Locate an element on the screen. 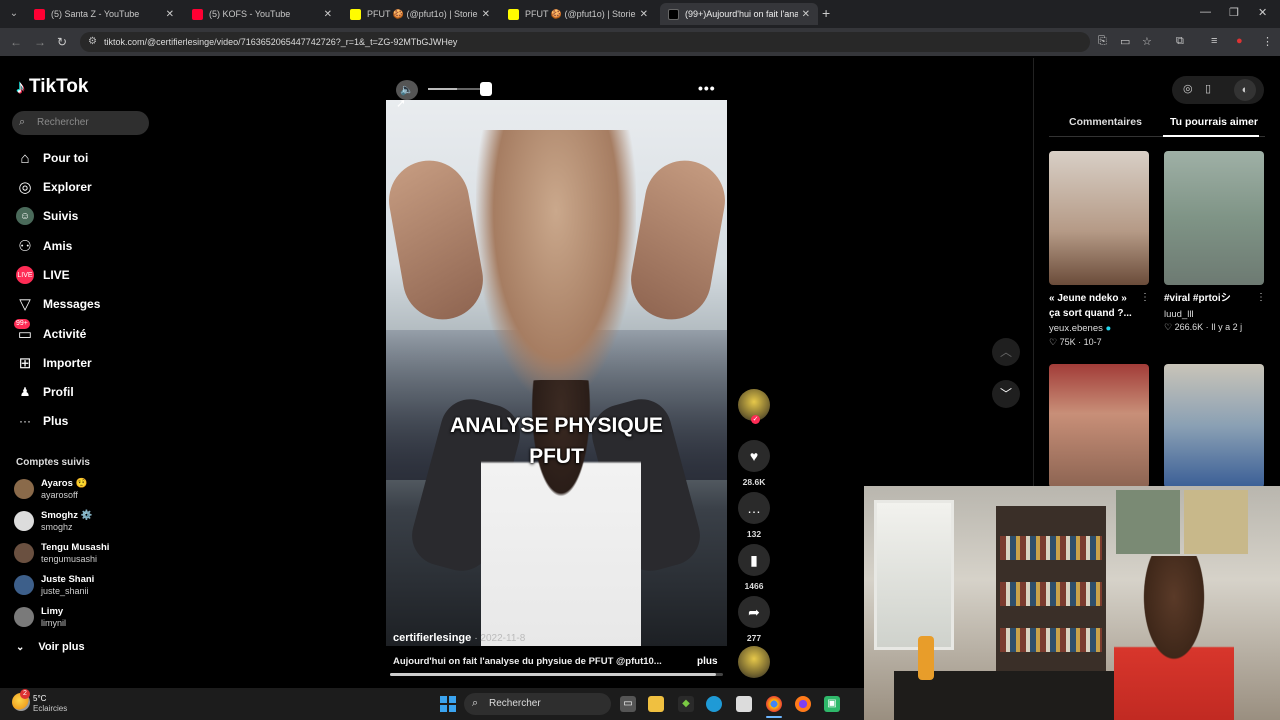 This screenshot has width=1280, height=720. forward-icon: → is located at coordinates (40, 42).